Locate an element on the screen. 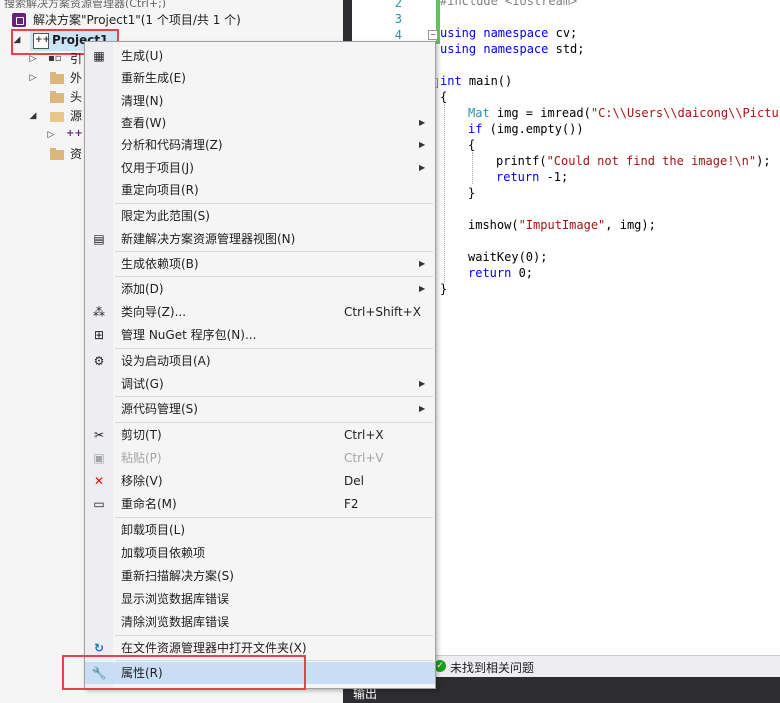 This screenshot has height=703, width=780. menu-item-load-deps: 加载项目依赖项 is located at coordinates (260, 553).